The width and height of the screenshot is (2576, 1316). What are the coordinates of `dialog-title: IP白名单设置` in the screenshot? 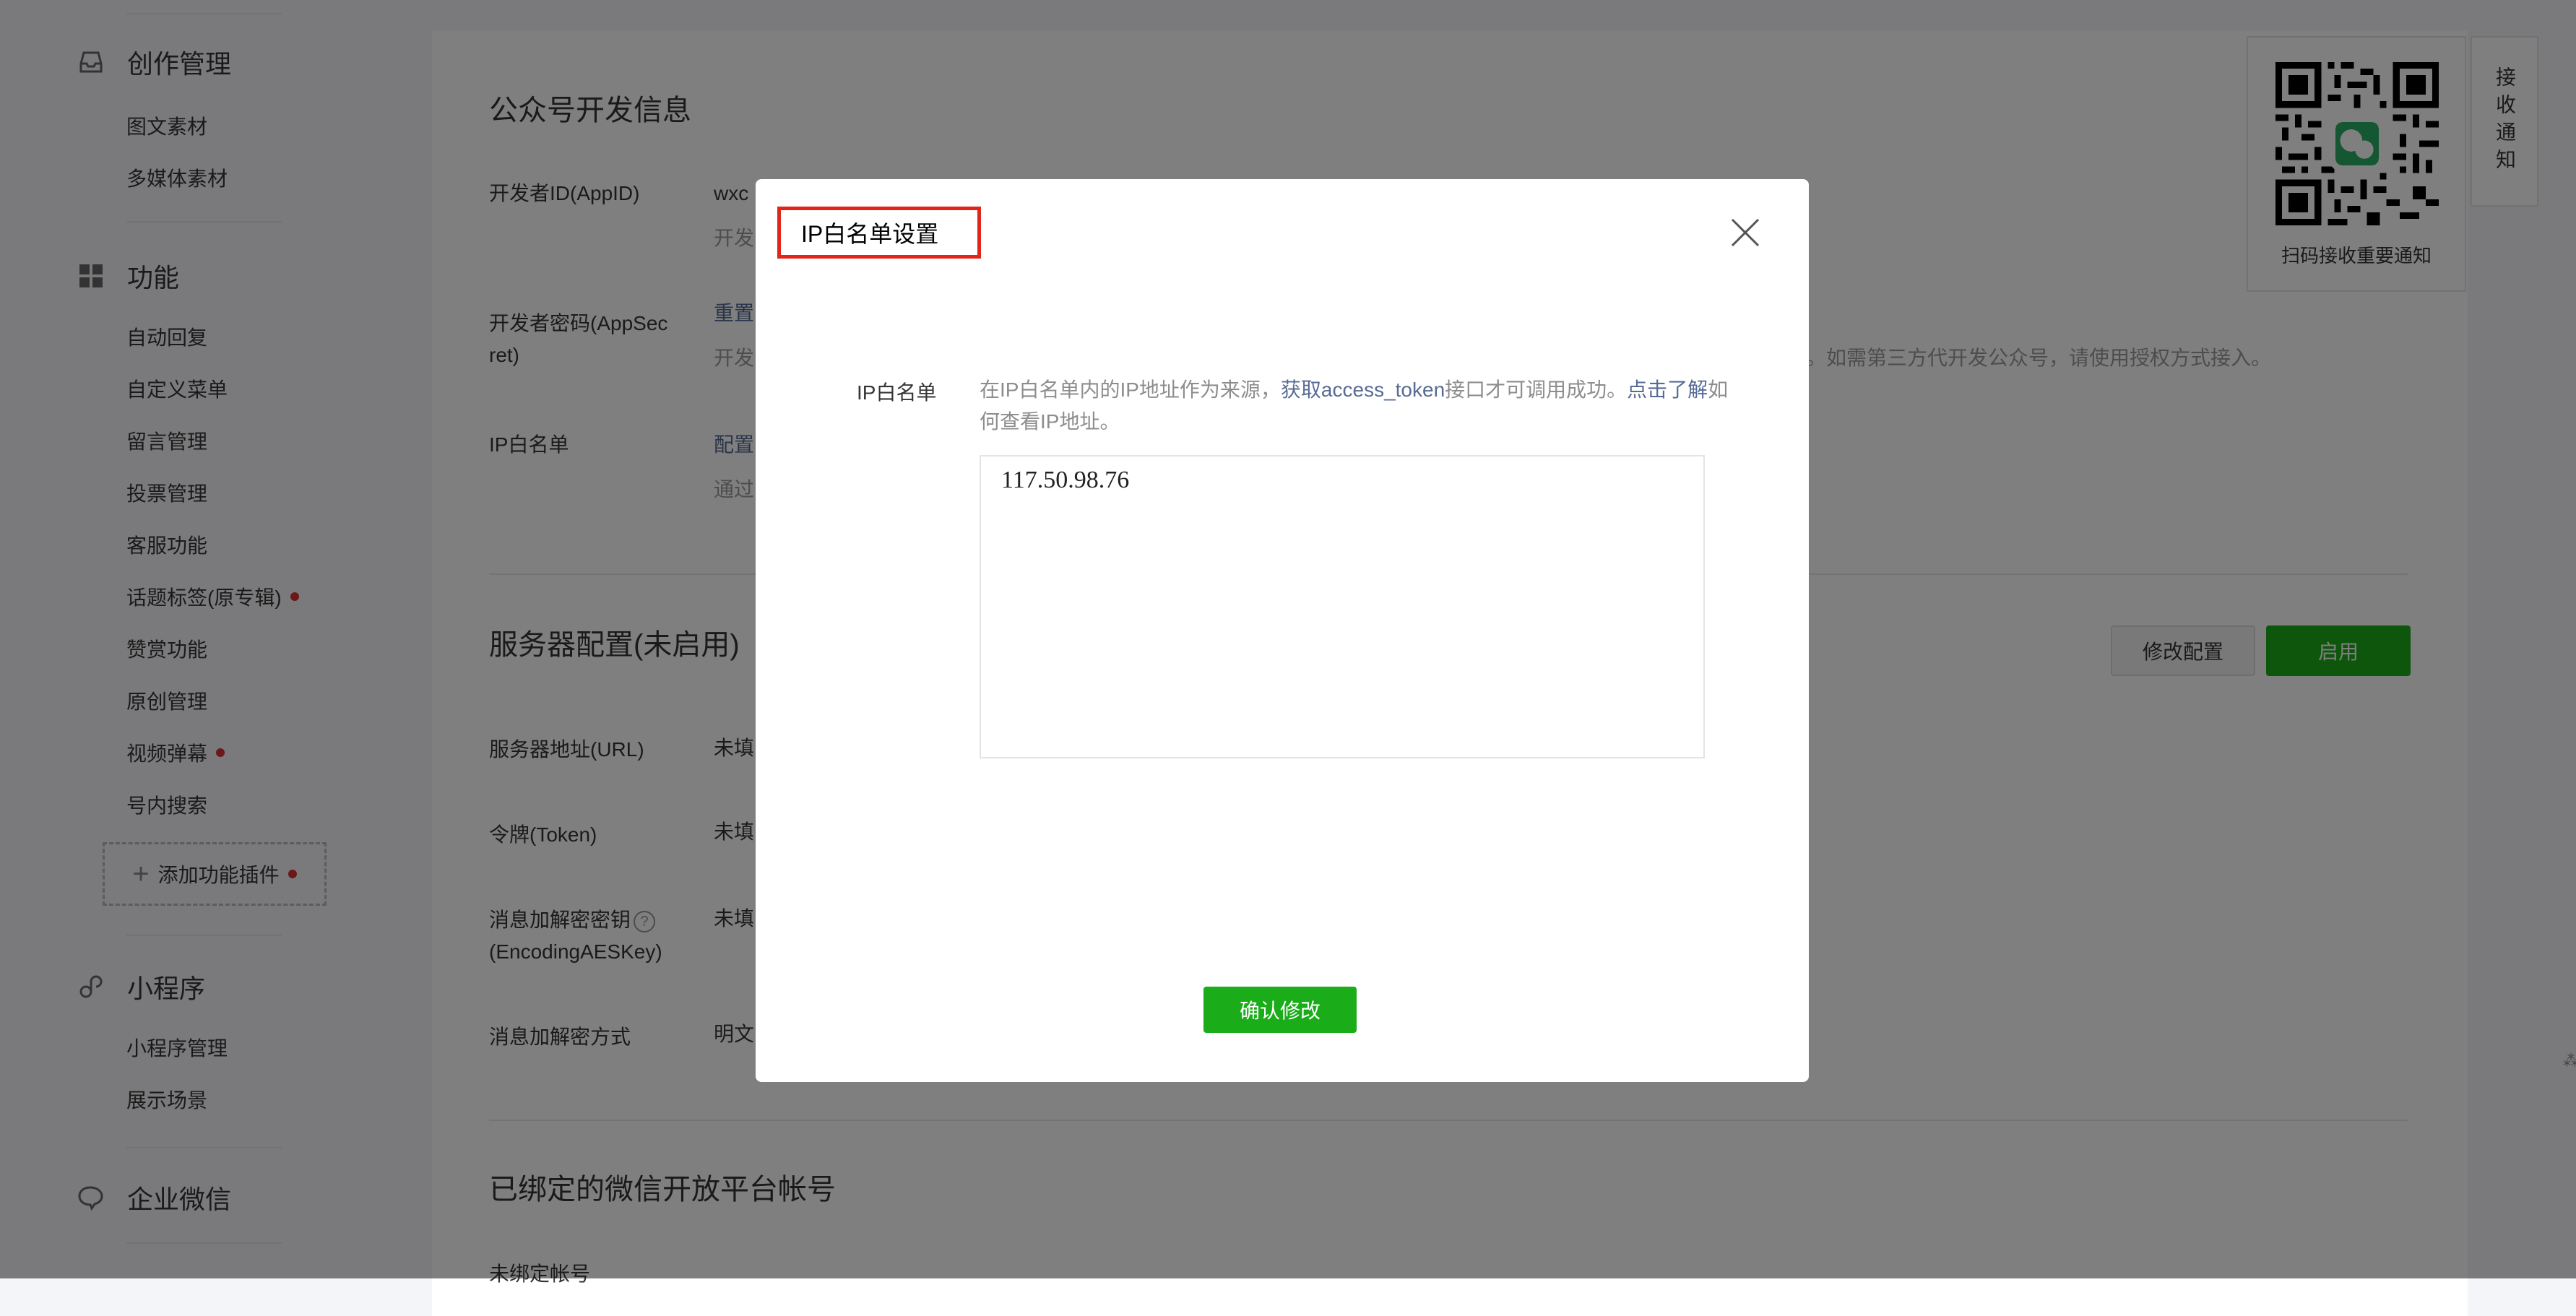 It's located at (870, 234).